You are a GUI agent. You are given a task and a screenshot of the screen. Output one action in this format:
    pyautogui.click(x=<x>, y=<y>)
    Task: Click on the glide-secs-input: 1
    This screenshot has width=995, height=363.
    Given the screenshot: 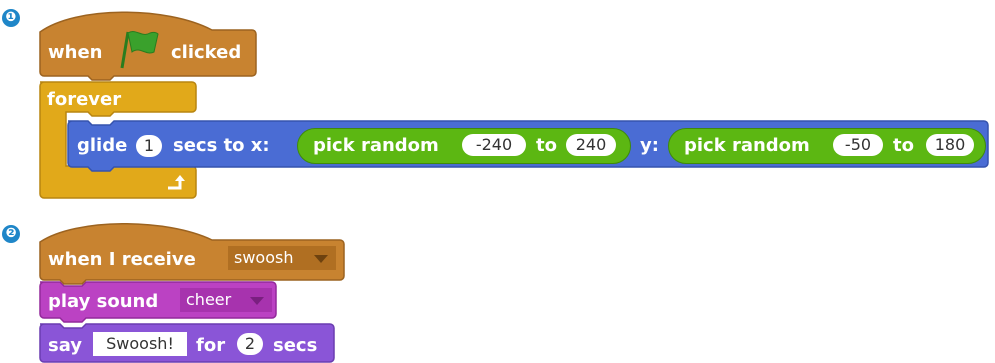 What is the action you would take?
    pyautogui.click(x=149, y=146)
    